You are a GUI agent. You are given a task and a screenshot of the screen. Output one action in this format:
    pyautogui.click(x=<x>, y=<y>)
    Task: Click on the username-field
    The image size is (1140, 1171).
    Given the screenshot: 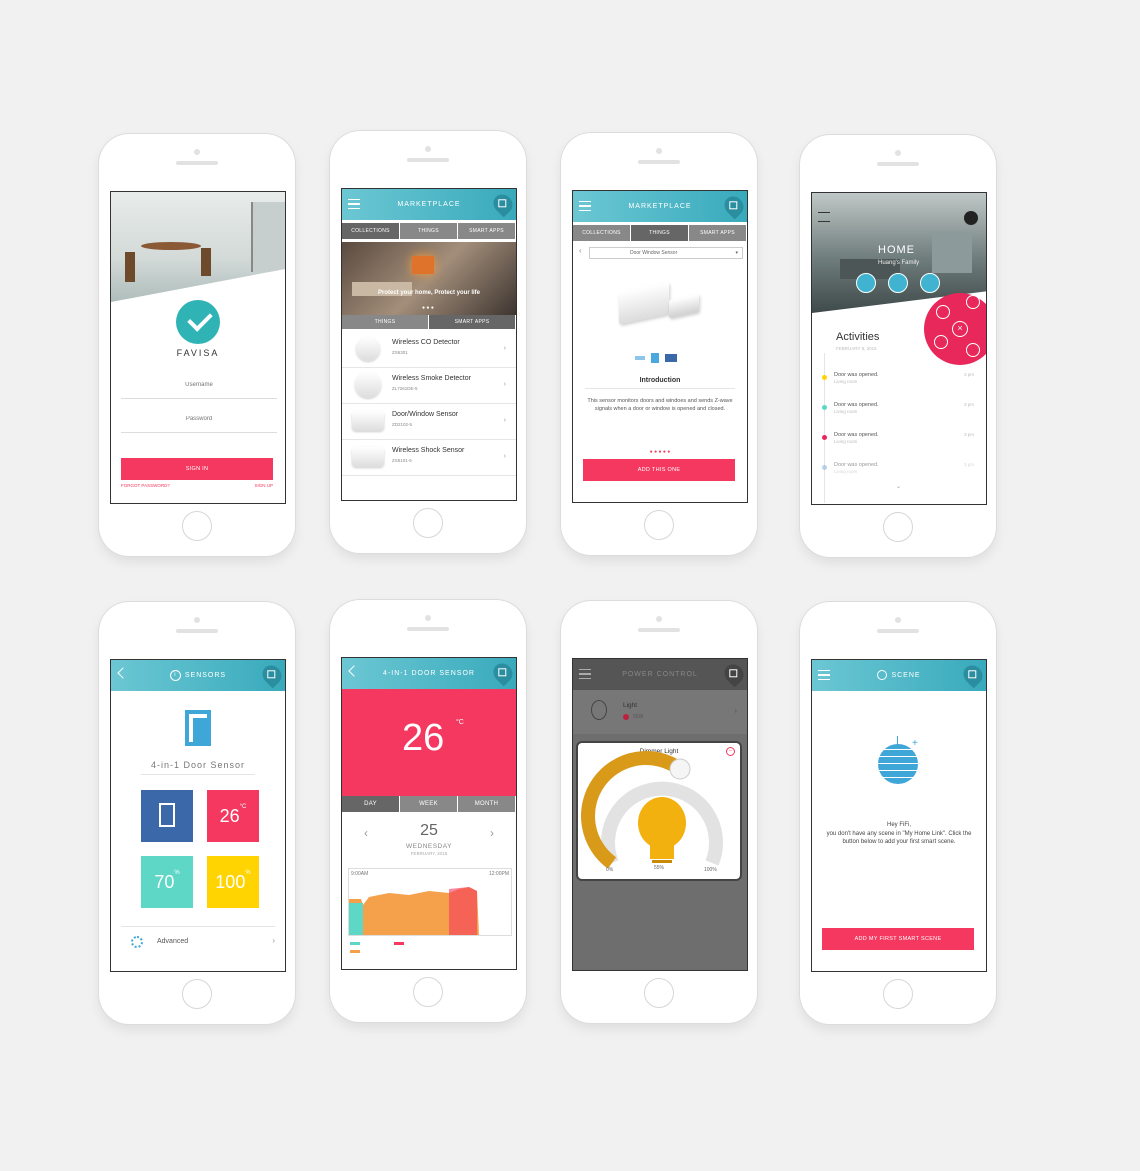 What is the action you would take?
    pyautogui.click(x=199, y=385)
    